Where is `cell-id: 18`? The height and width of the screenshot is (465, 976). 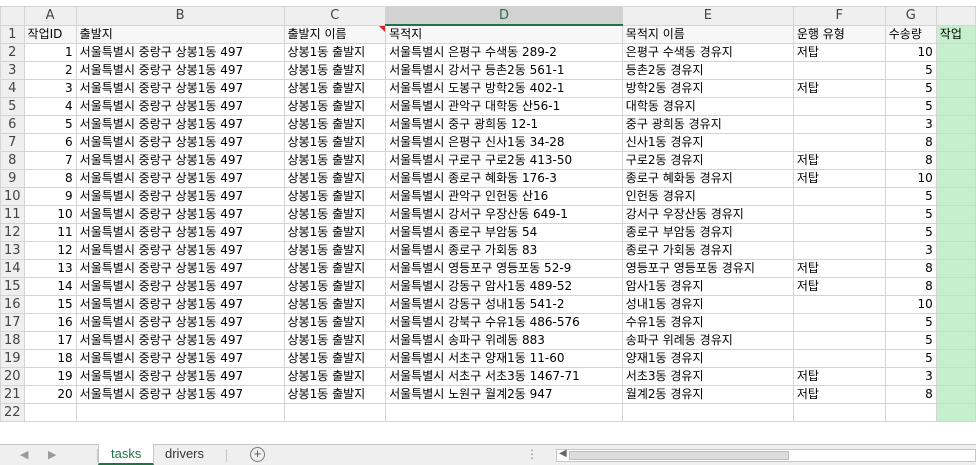 cell-id: 18 is located at coordinates (50, 358).